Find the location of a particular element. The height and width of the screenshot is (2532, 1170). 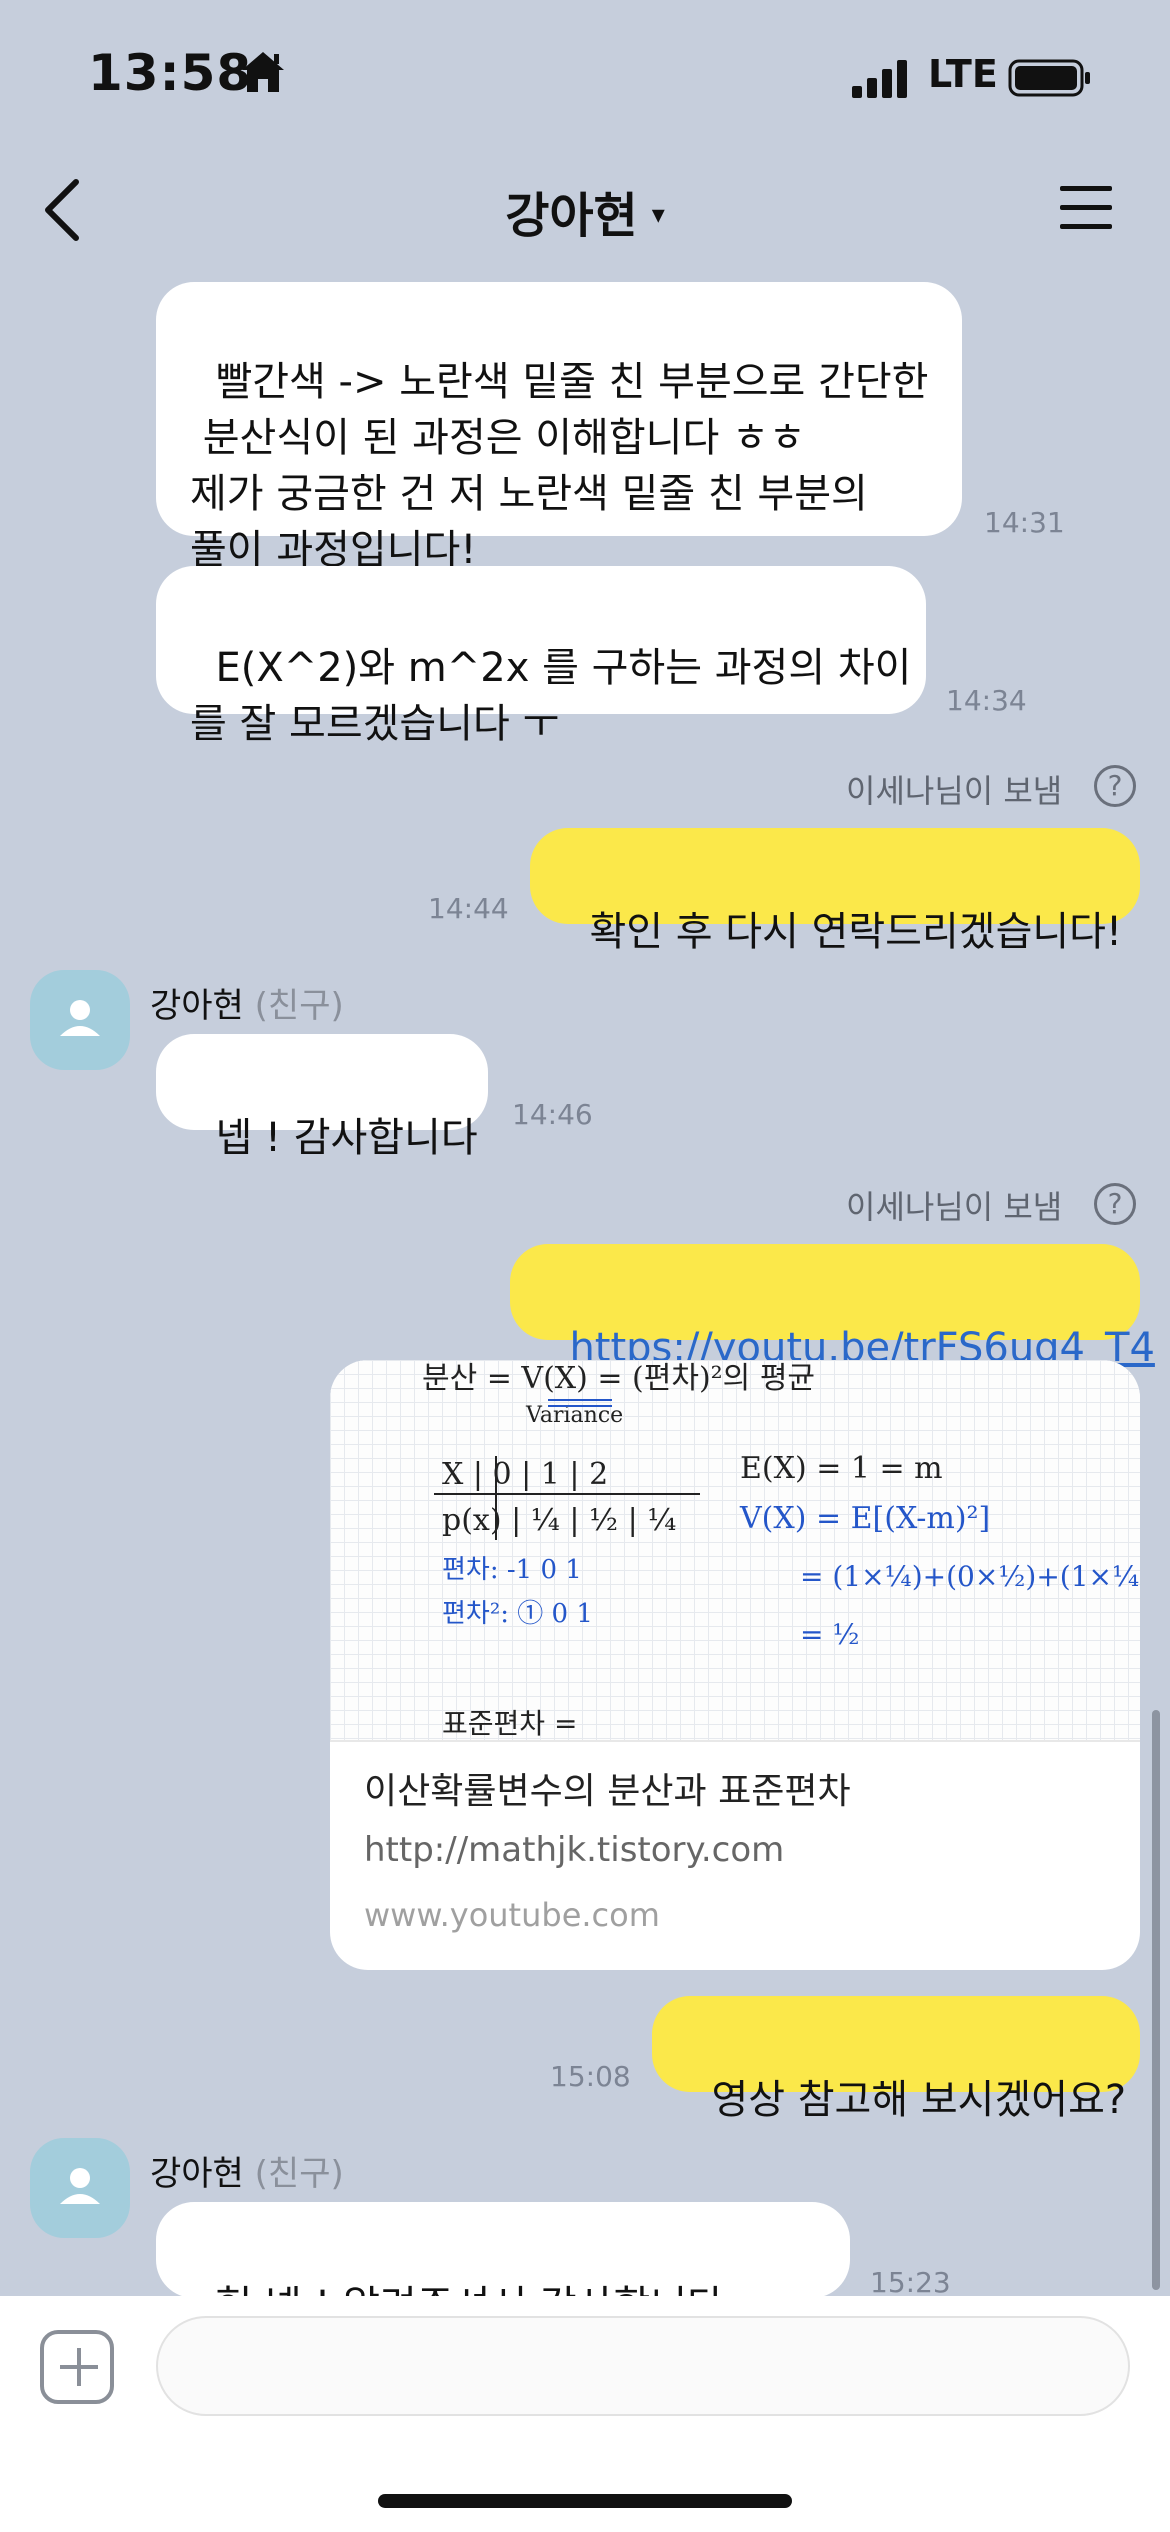

message-time: 14:44 is located at coordinates (468, 908).